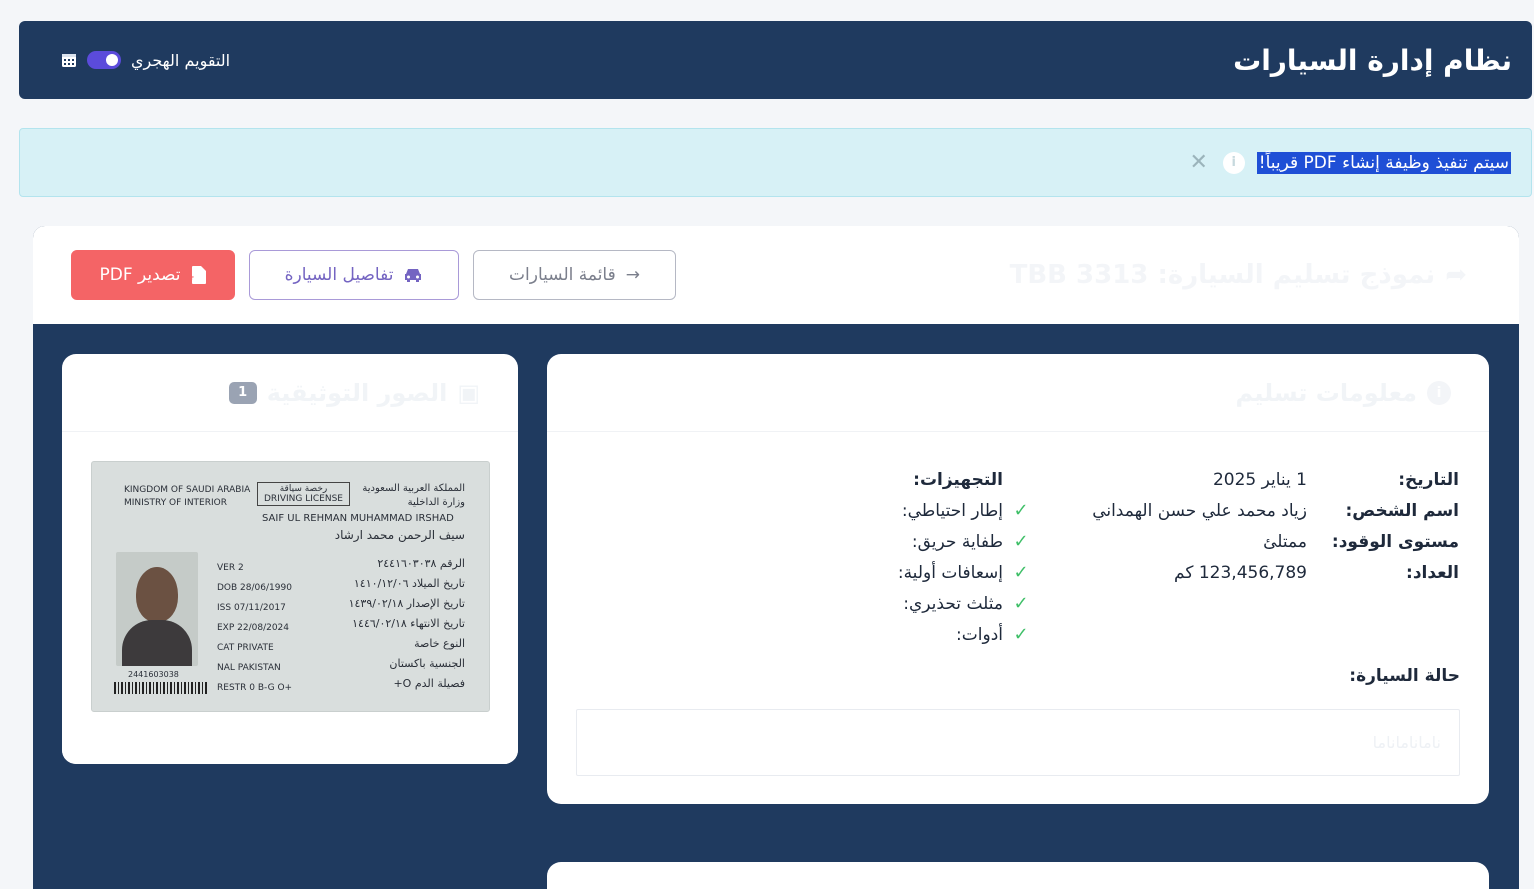 This screenshot has height=889, width=1534. What do you see at coordinates (775, 60) in the screenshot?
I see `app-header: نظام إدارة السيارات التقويم الهجري` at bounding box center [775, 60].